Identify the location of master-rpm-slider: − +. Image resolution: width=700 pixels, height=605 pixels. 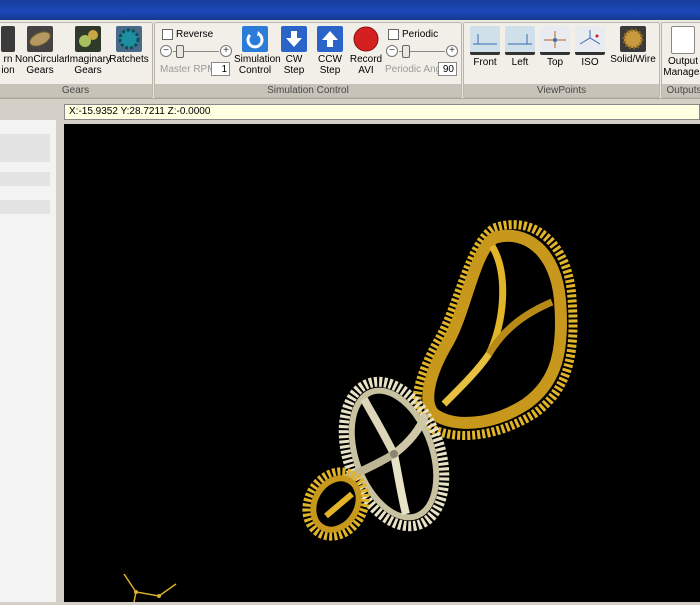
(196, 52).